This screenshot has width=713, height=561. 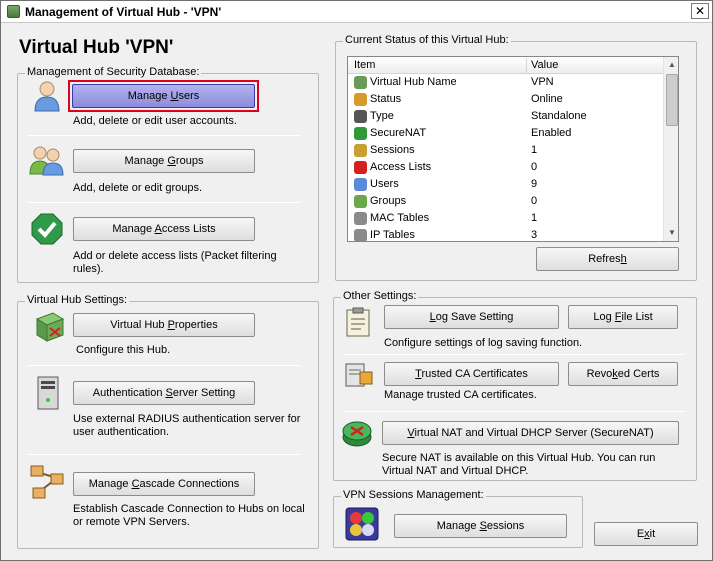 I want to click on status-row: Status Online, so click(x=505, y=99).